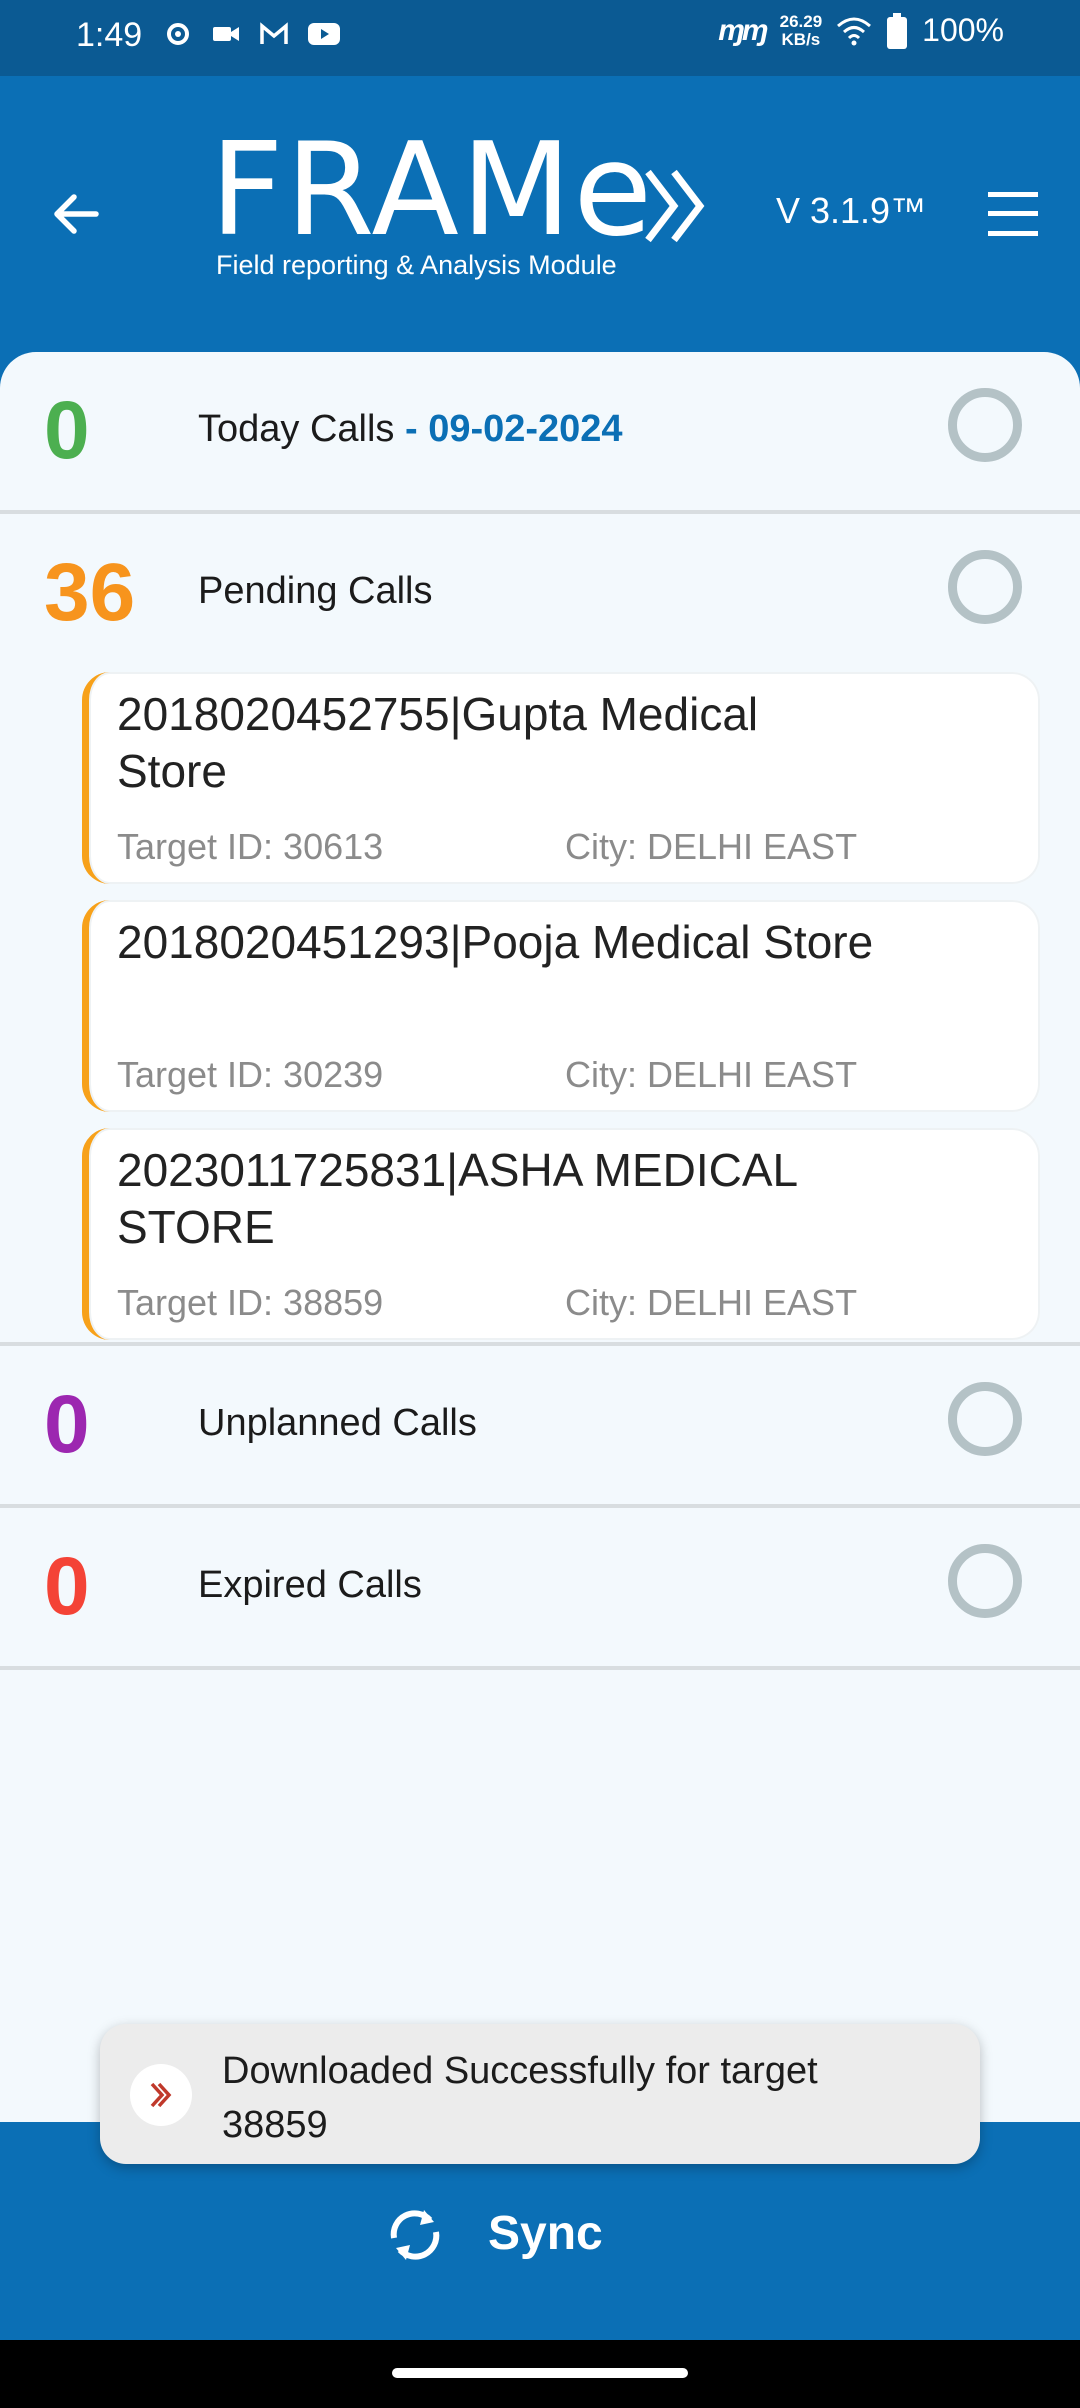 The image size is (1080, 2408). I want to click on chevron-logo-icon, so click(161, 2095).